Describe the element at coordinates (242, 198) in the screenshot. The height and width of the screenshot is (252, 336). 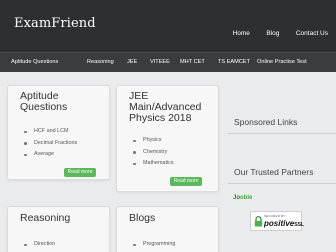
I see `jooble-logo: Jooble` at that location.